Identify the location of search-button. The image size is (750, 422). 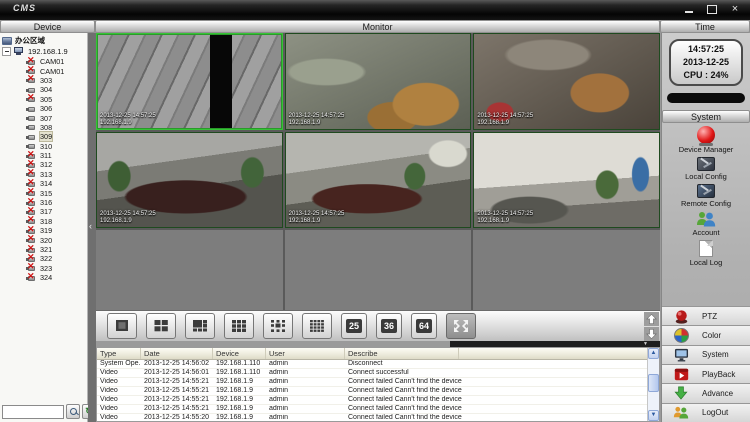
(73, 411).